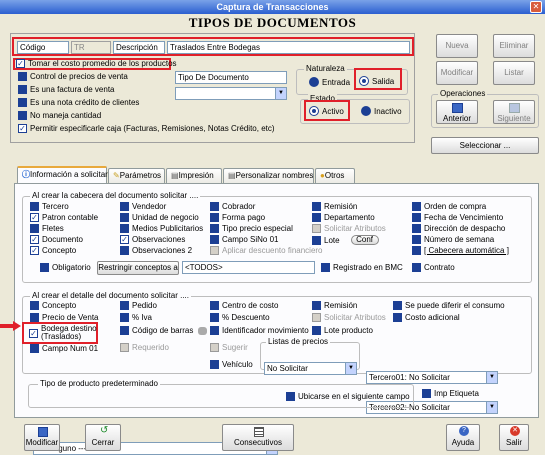 This screenshot has height=455, width=545. Describe the element at coordinates (231, 93) in the screenshot. I see `doc-type-select: ▼` at that location.